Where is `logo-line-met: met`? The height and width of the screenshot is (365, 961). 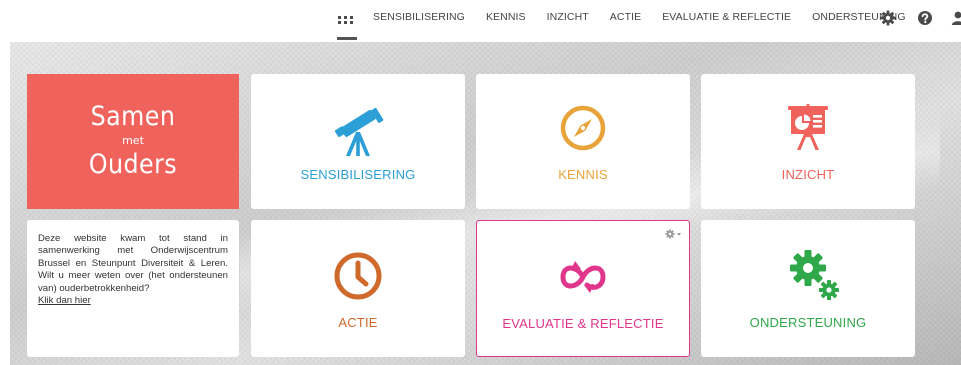 logo-line-met: met is located at coordinates (133, 140).